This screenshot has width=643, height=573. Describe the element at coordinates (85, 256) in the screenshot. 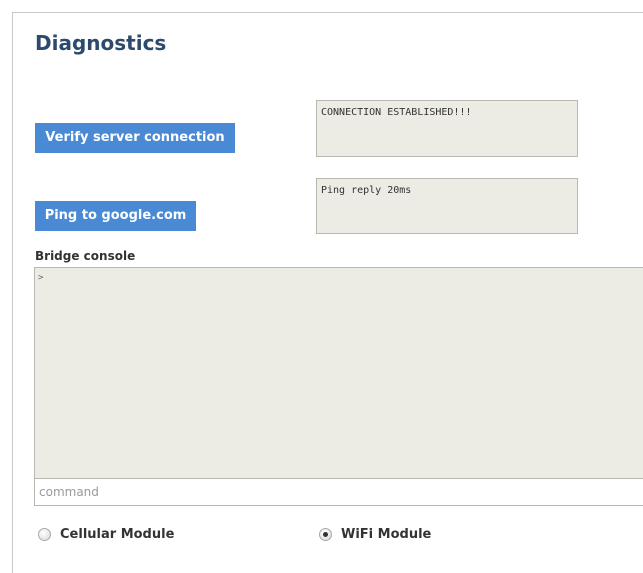

I see `bridge-console-label: Bridge console` at that location.